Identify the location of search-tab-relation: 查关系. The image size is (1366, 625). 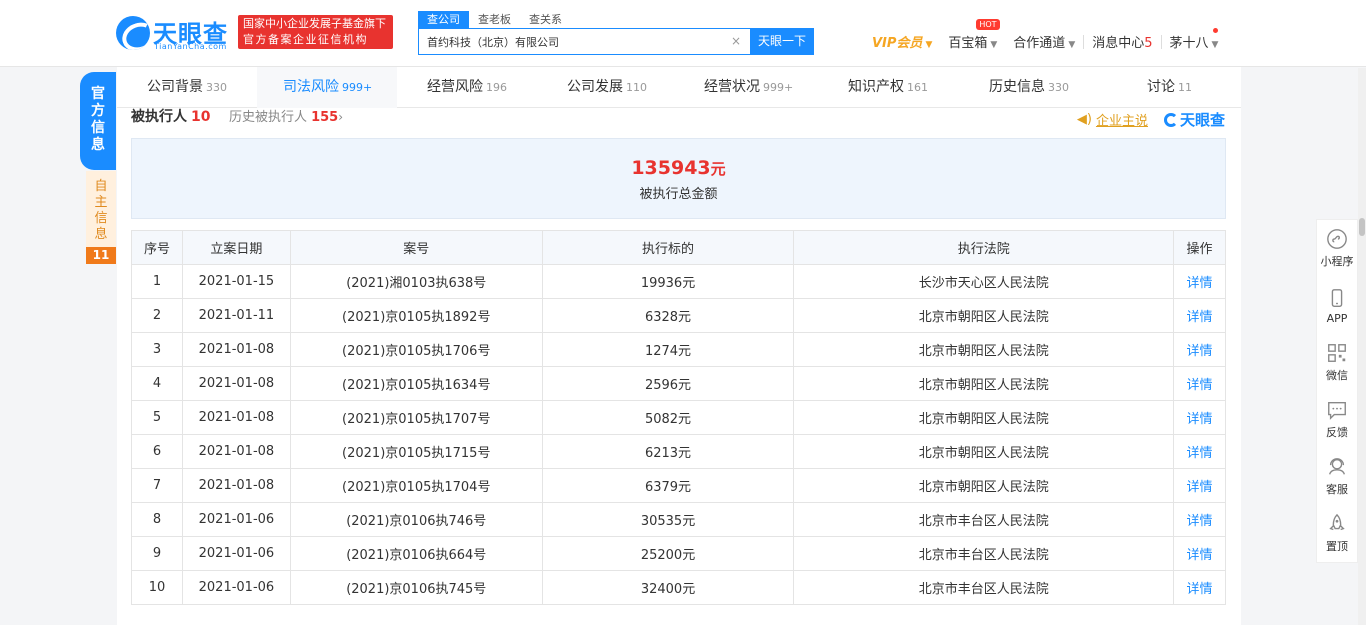
(545, 19).